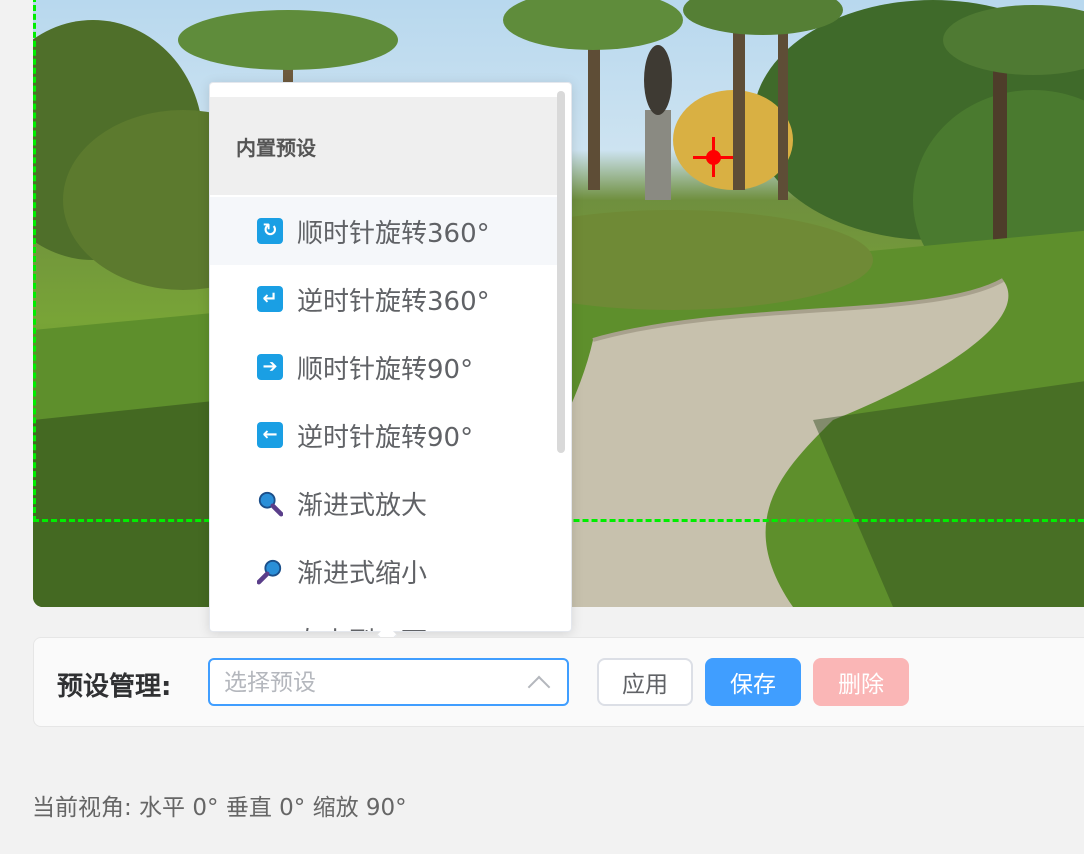 This screenshot has width=1084, height=854. I want to click on preset-option-rotate-cw-90: ➔ 顺时针旋转90°, so click(387, 367).